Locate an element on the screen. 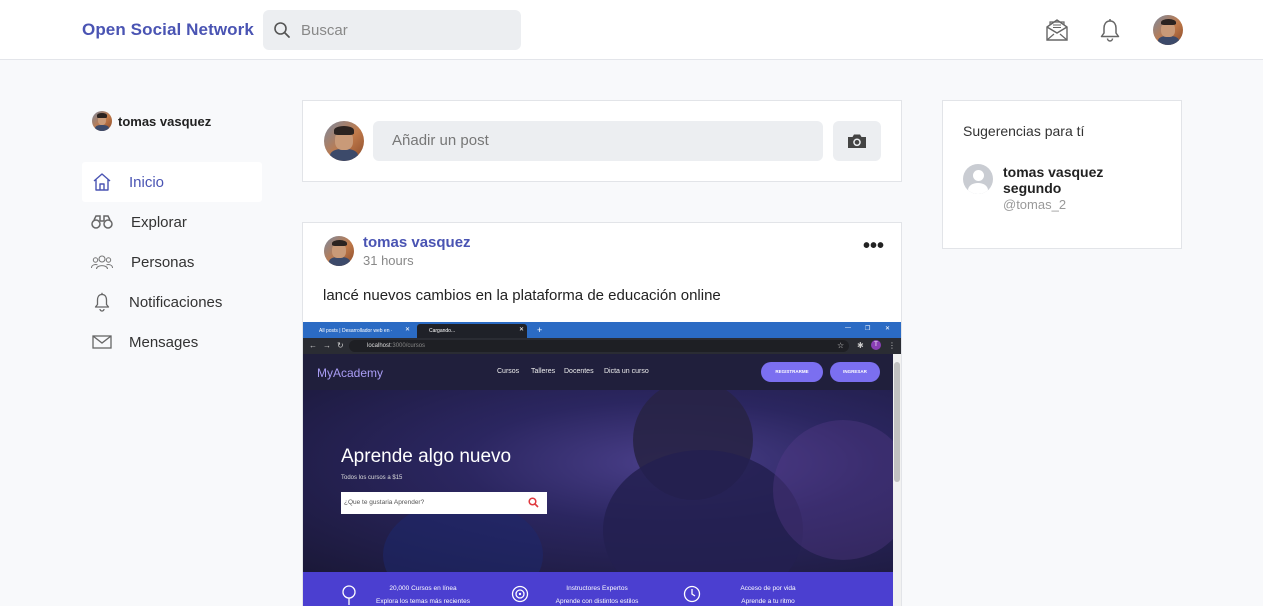  register-button: REGISTRARME is located at coordinates (792, 372).